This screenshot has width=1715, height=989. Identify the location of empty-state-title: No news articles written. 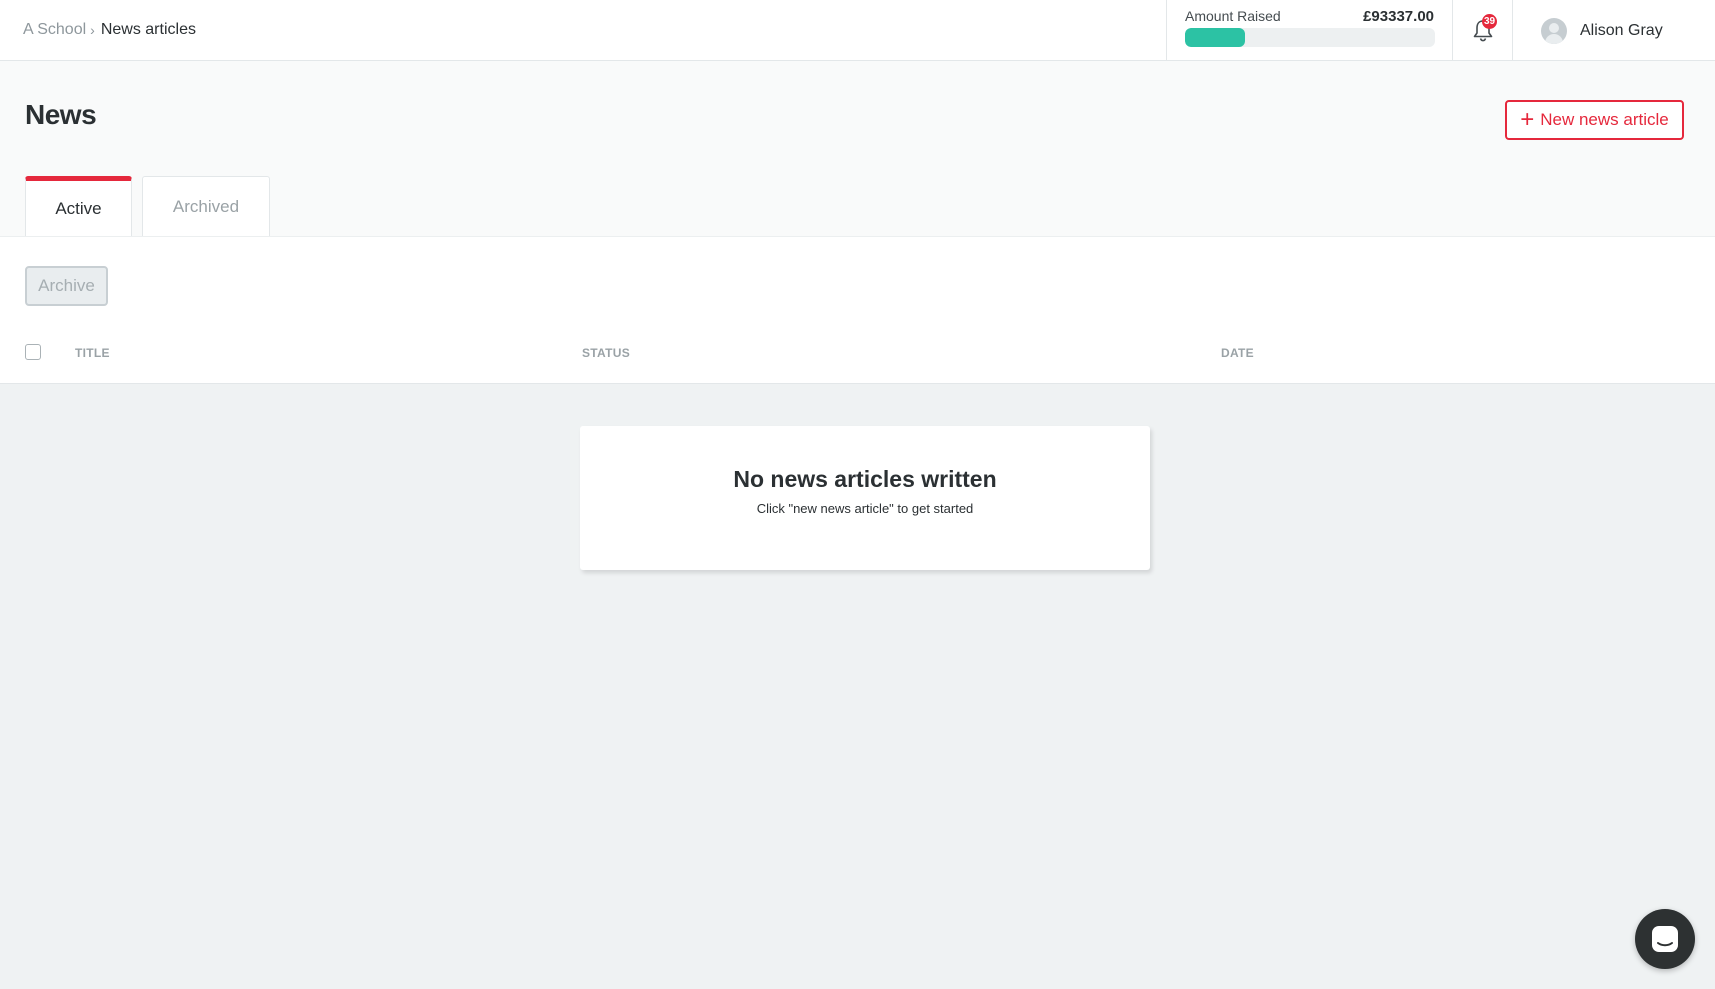
(865, 479).